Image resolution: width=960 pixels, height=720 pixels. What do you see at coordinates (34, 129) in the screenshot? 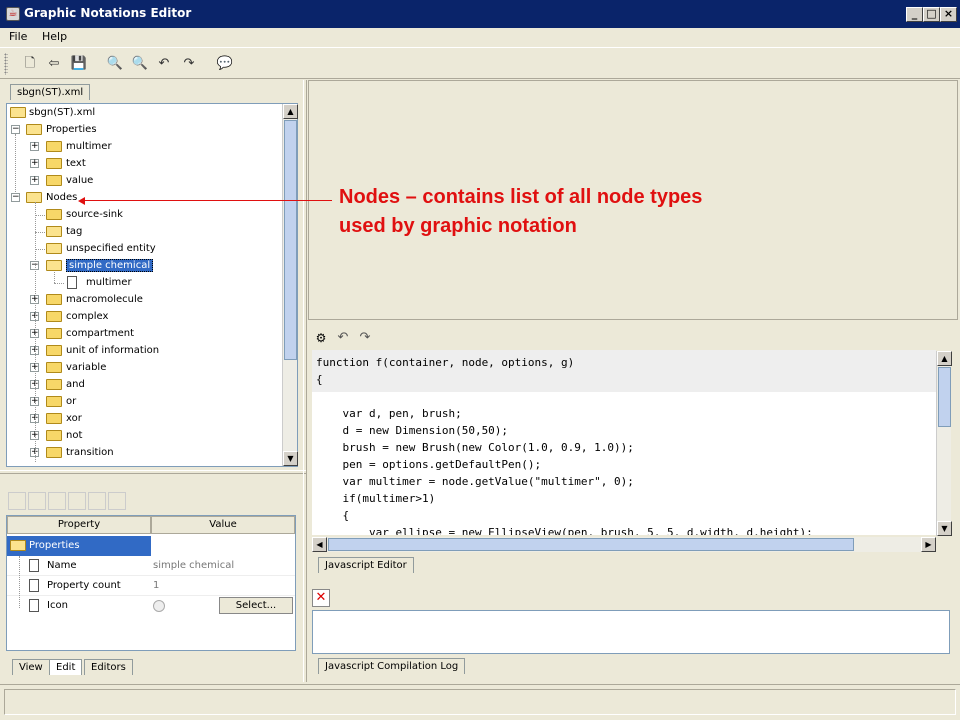
I see `folder-open-icon` at bounding box center [34, 129].